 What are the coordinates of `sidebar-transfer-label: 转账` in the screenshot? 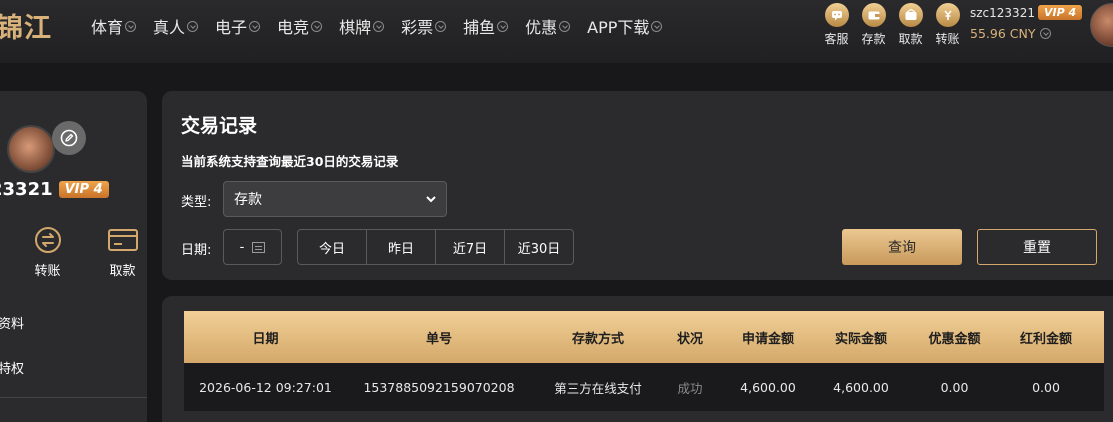 It's located at (47, 271).